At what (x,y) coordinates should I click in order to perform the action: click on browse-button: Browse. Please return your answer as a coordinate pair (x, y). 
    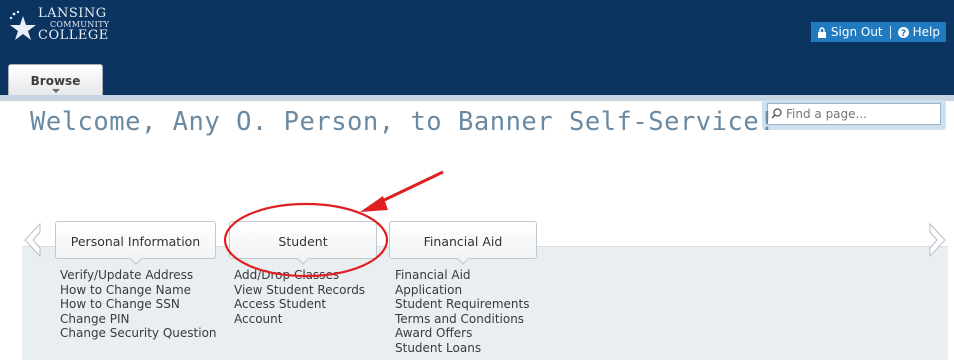
    Looking at the image, I should click on (55, 80).